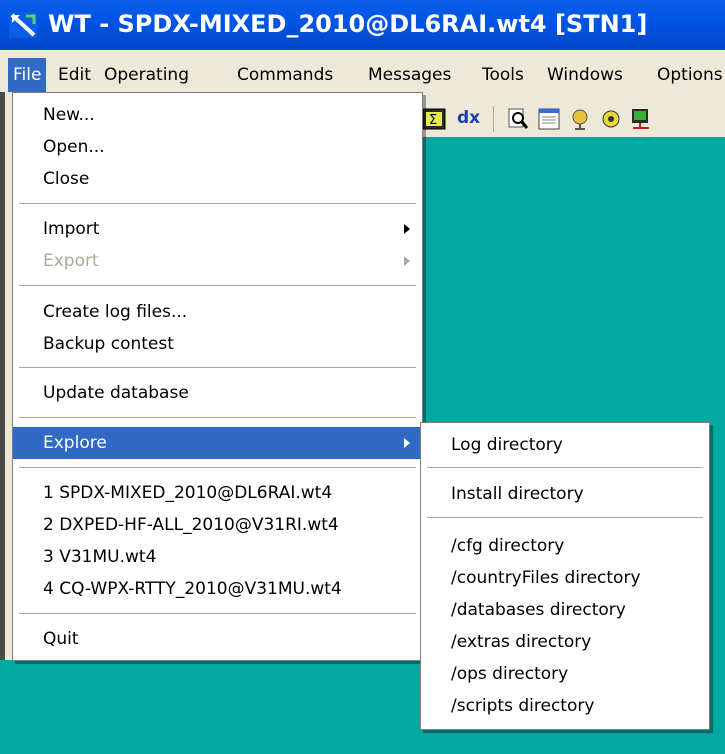  I want to click on menu-tools: Tools, so click(503, 75).